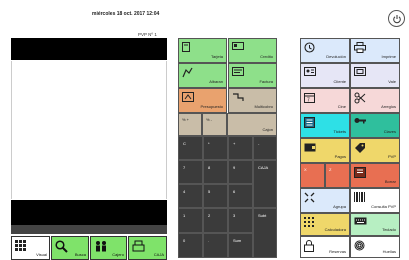  What do you see at coordinates (184, 143) in the screenshot?
I see `key-c-label: C` at bounding box center [184, 143].